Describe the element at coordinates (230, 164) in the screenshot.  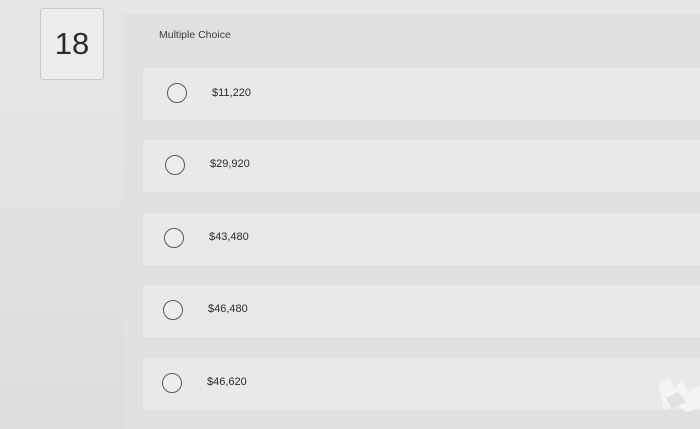
I see `answer-option-label: $29,920` at that location.